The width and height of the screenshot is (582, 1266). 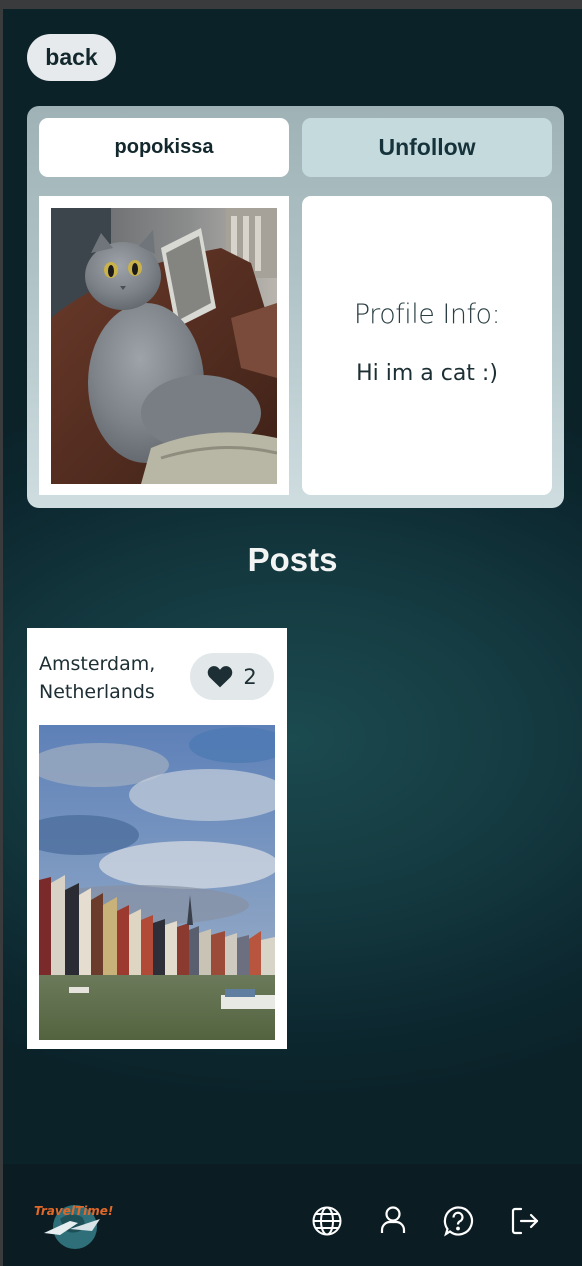 I want to click on post-card: Amsterdam, Netherlands 2, so click(x=157, y=838).